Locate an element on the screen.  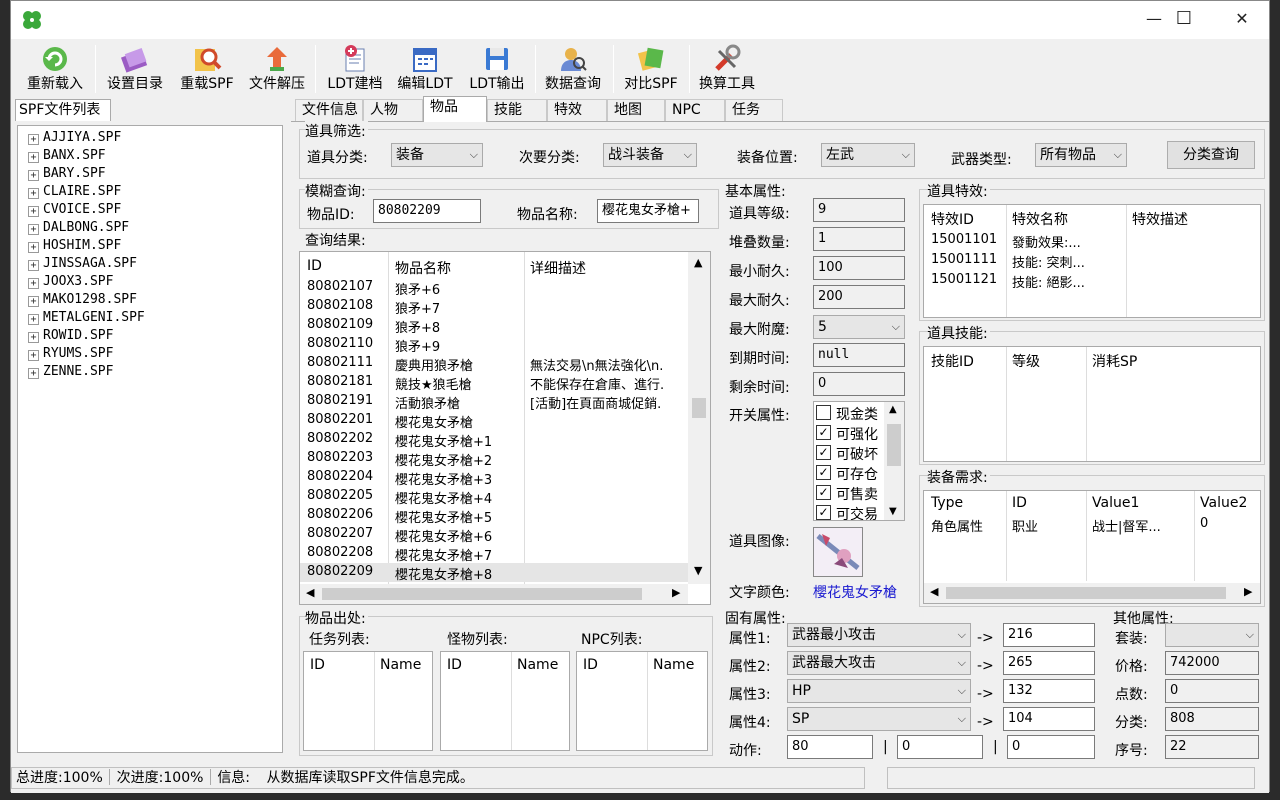
max-durability-field: 200 is located at coordinates (859, 297).